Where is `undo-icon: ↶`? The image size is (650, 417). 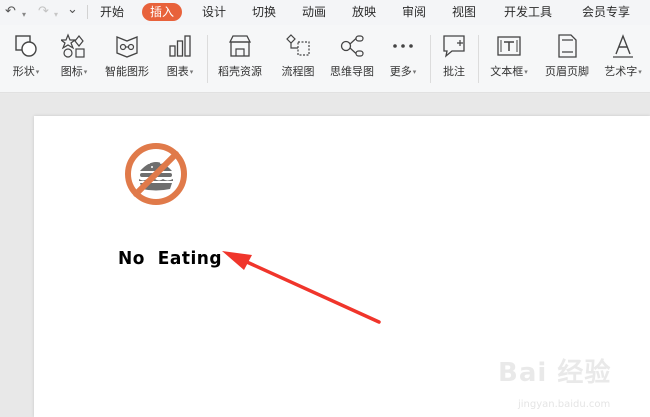 undo-icon: ↶ is located at coordinates (10, 12).